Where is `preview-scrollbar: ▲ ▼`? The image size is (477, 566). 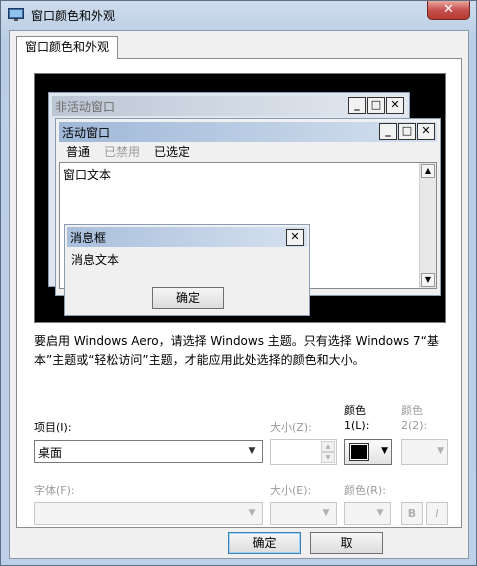
preview-scrollbar: ▲ ▼ is located at coordinates (427, 225).